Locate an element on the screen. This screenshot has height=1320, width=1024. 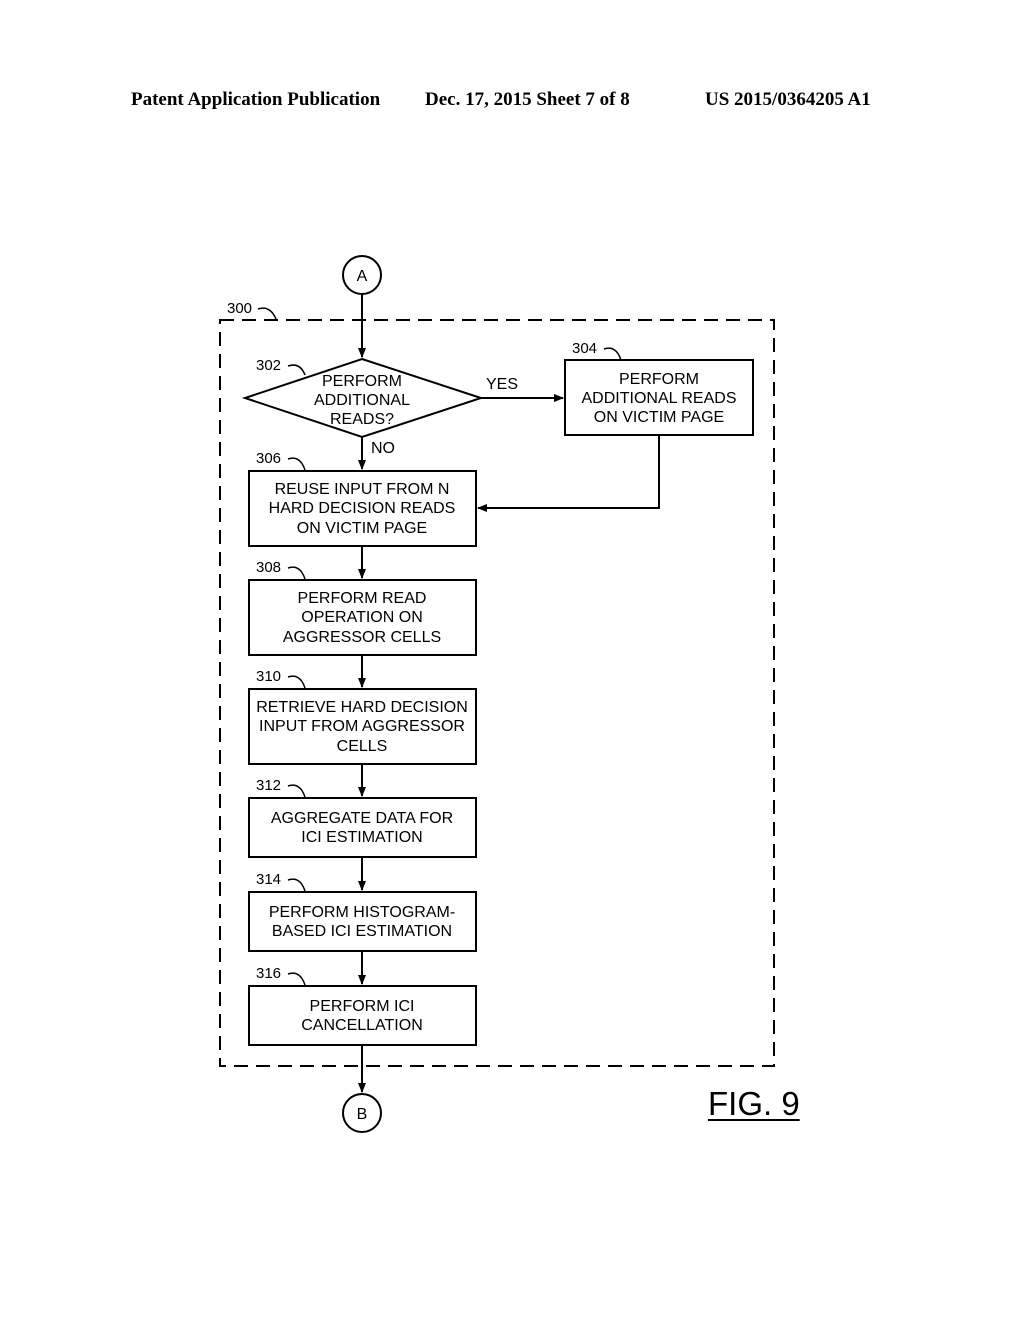
group-300-leader is located at coordinates (267, 313).